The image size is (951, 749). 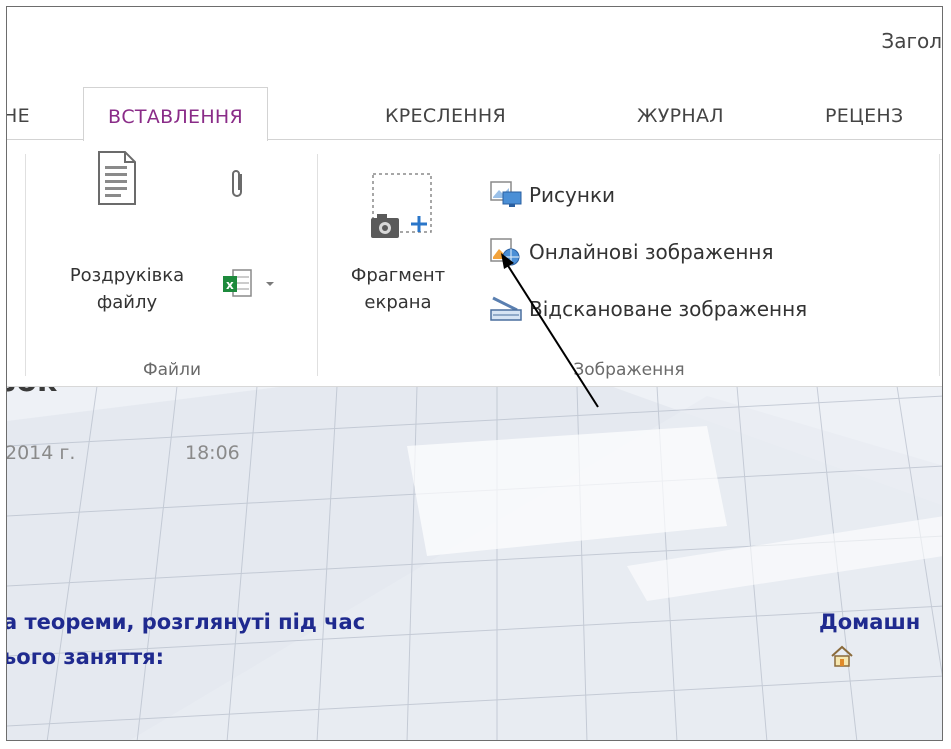 I want to click on online-pictures-label: Онлайнові зображення, so click(x=651, y=252).